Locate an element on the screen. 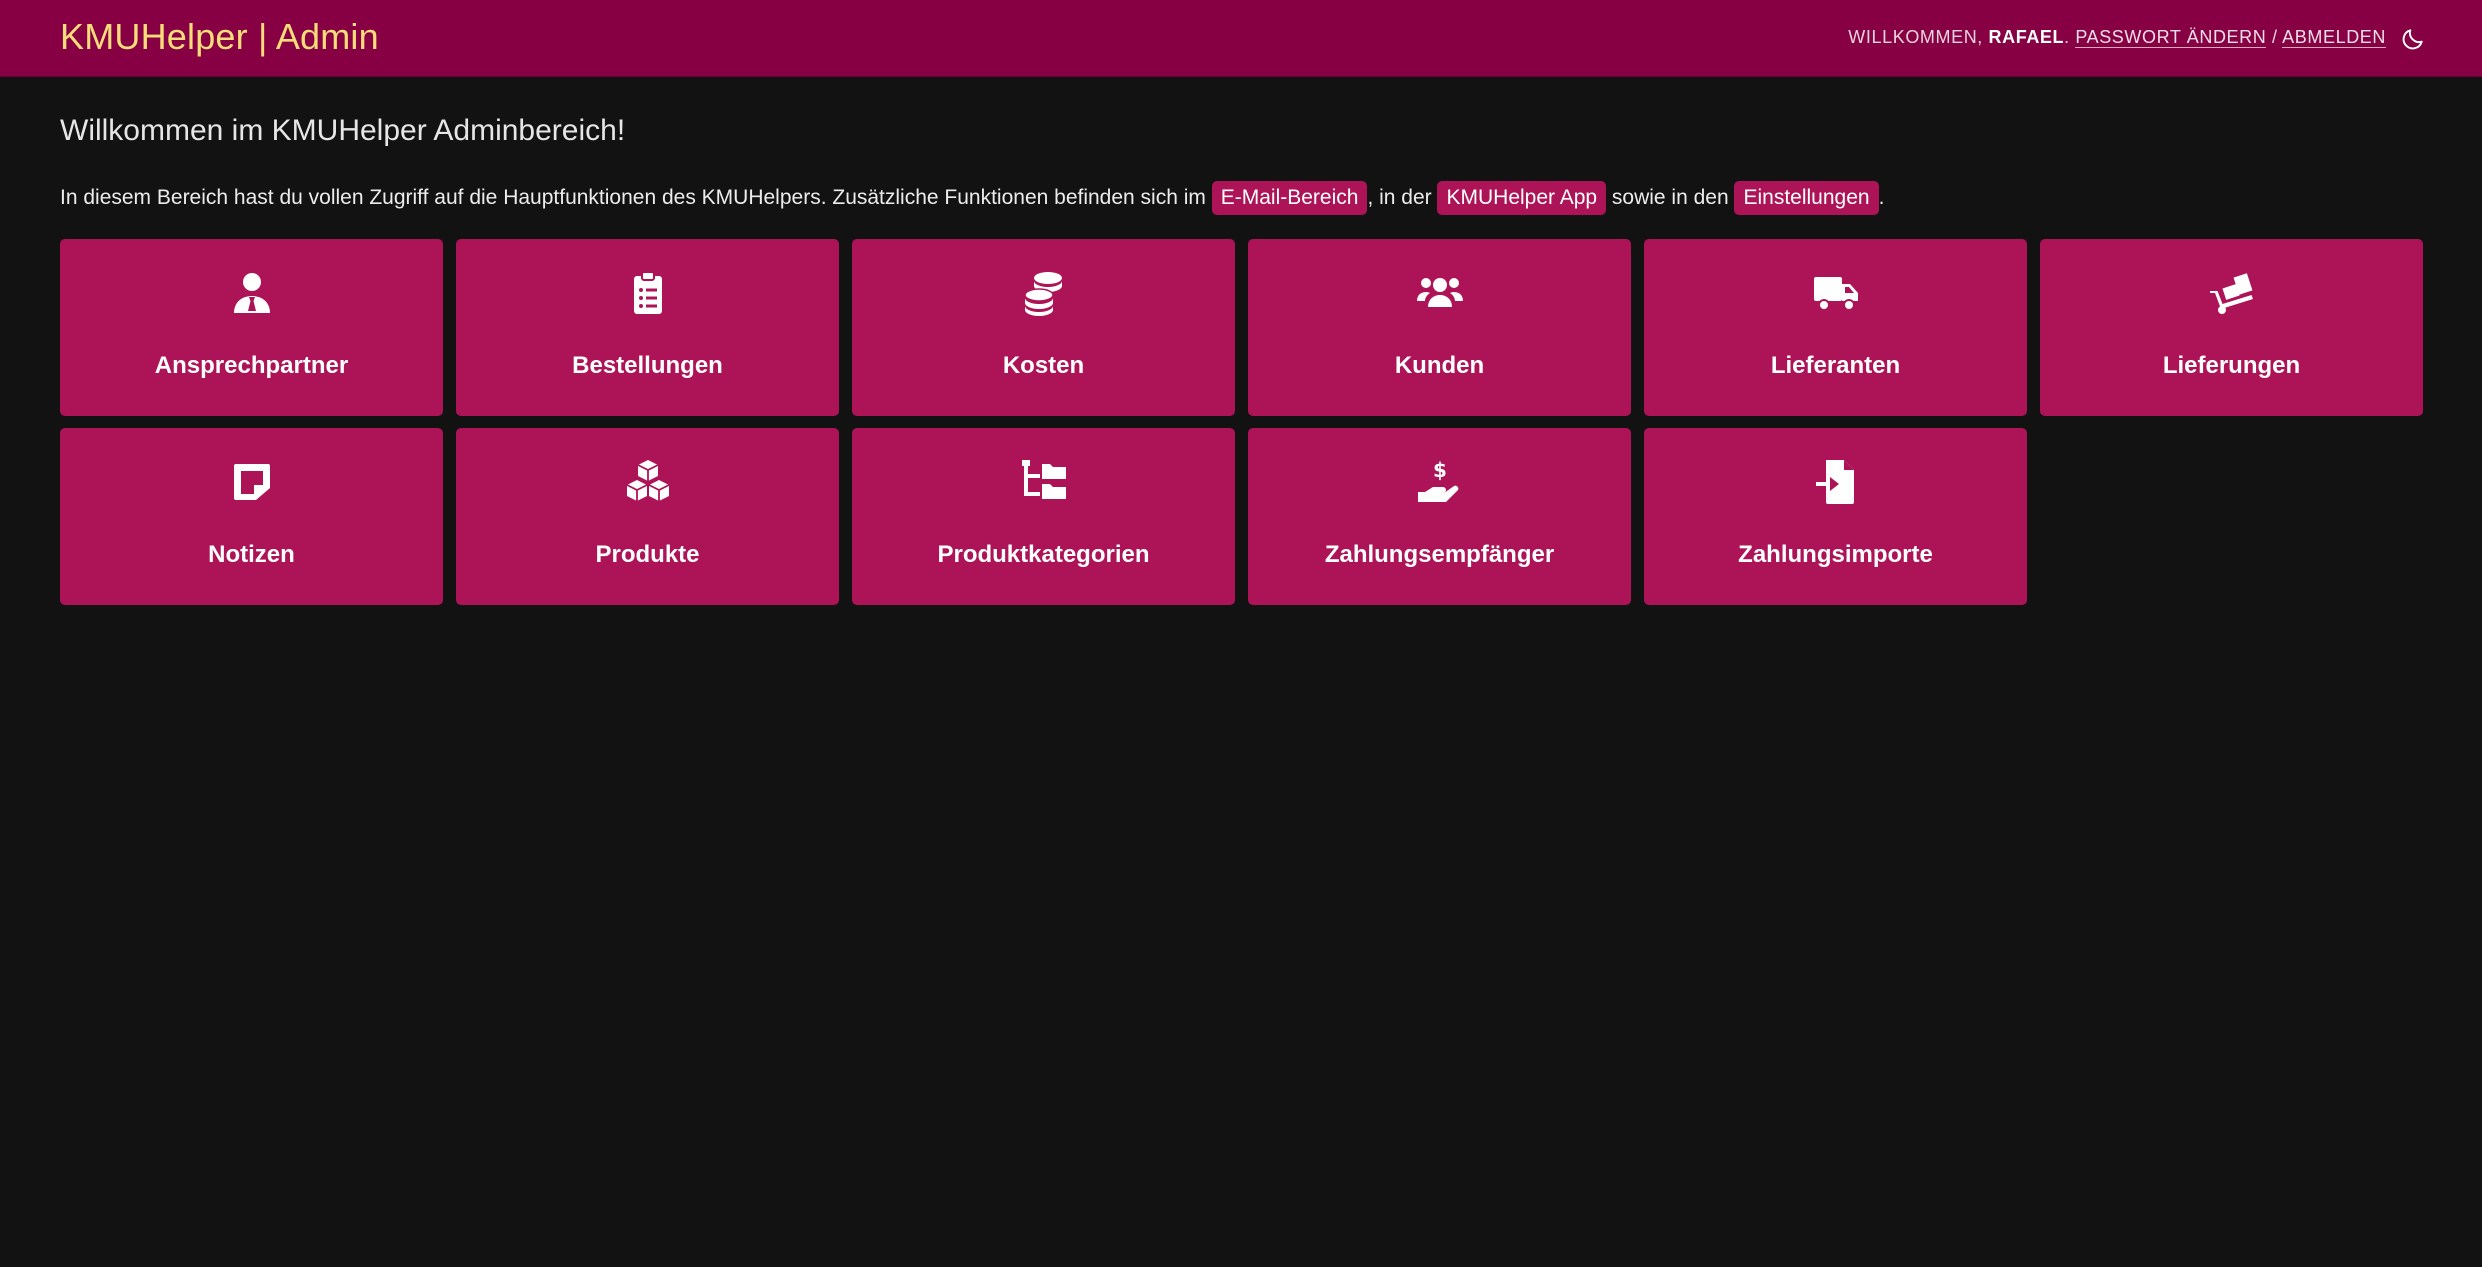  tile-kosten: Kosten is located at coordinates (1043, 327).